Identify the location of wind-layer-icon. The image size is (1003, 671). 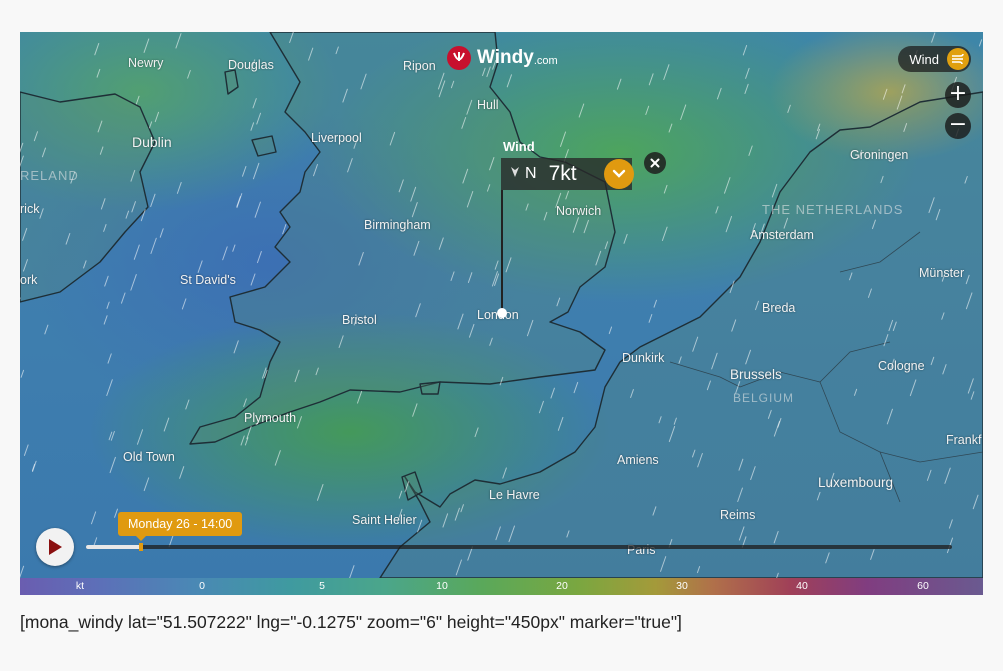
(958, 59).